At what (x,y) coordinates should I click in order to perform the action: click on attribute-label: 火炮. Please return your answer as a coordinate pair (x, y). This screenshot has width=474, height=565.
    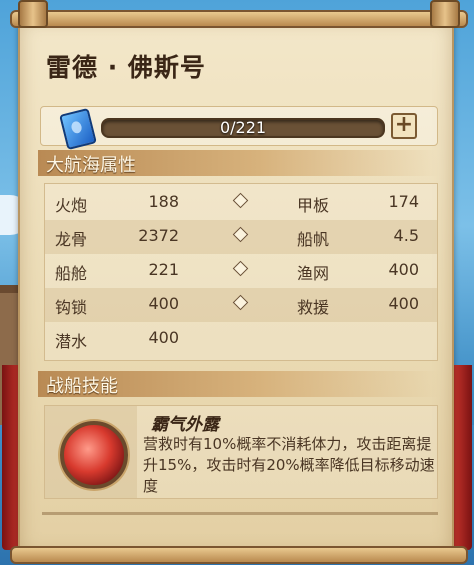
    Looking at the image, I should click on (71, 205).